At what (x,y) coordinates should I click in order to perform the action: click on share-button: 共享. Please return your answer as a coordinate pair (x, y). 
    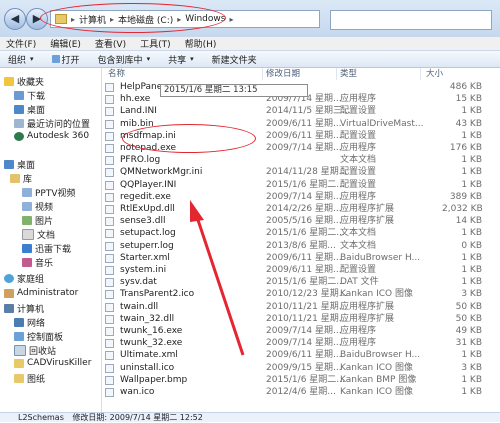
    Looking at the image, I should click on (181, 59).